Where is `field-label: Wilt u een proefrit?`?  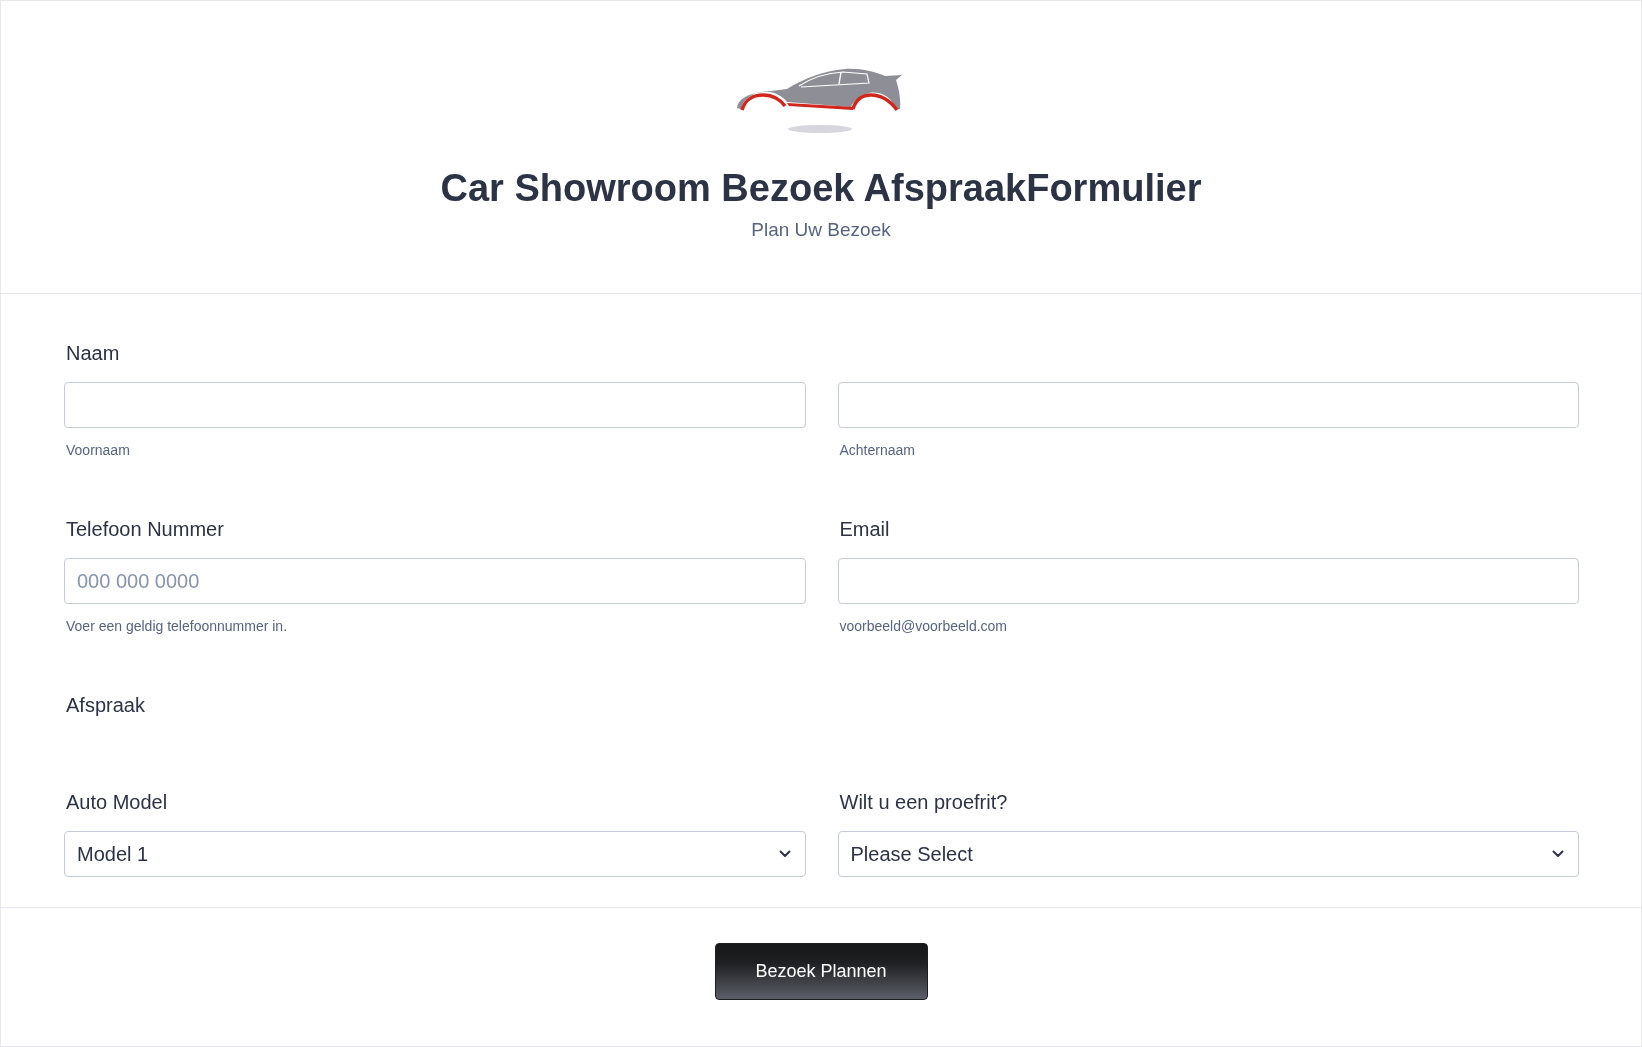
field-label: Wilt u een proefrit? is located at coordinates (923, 802).